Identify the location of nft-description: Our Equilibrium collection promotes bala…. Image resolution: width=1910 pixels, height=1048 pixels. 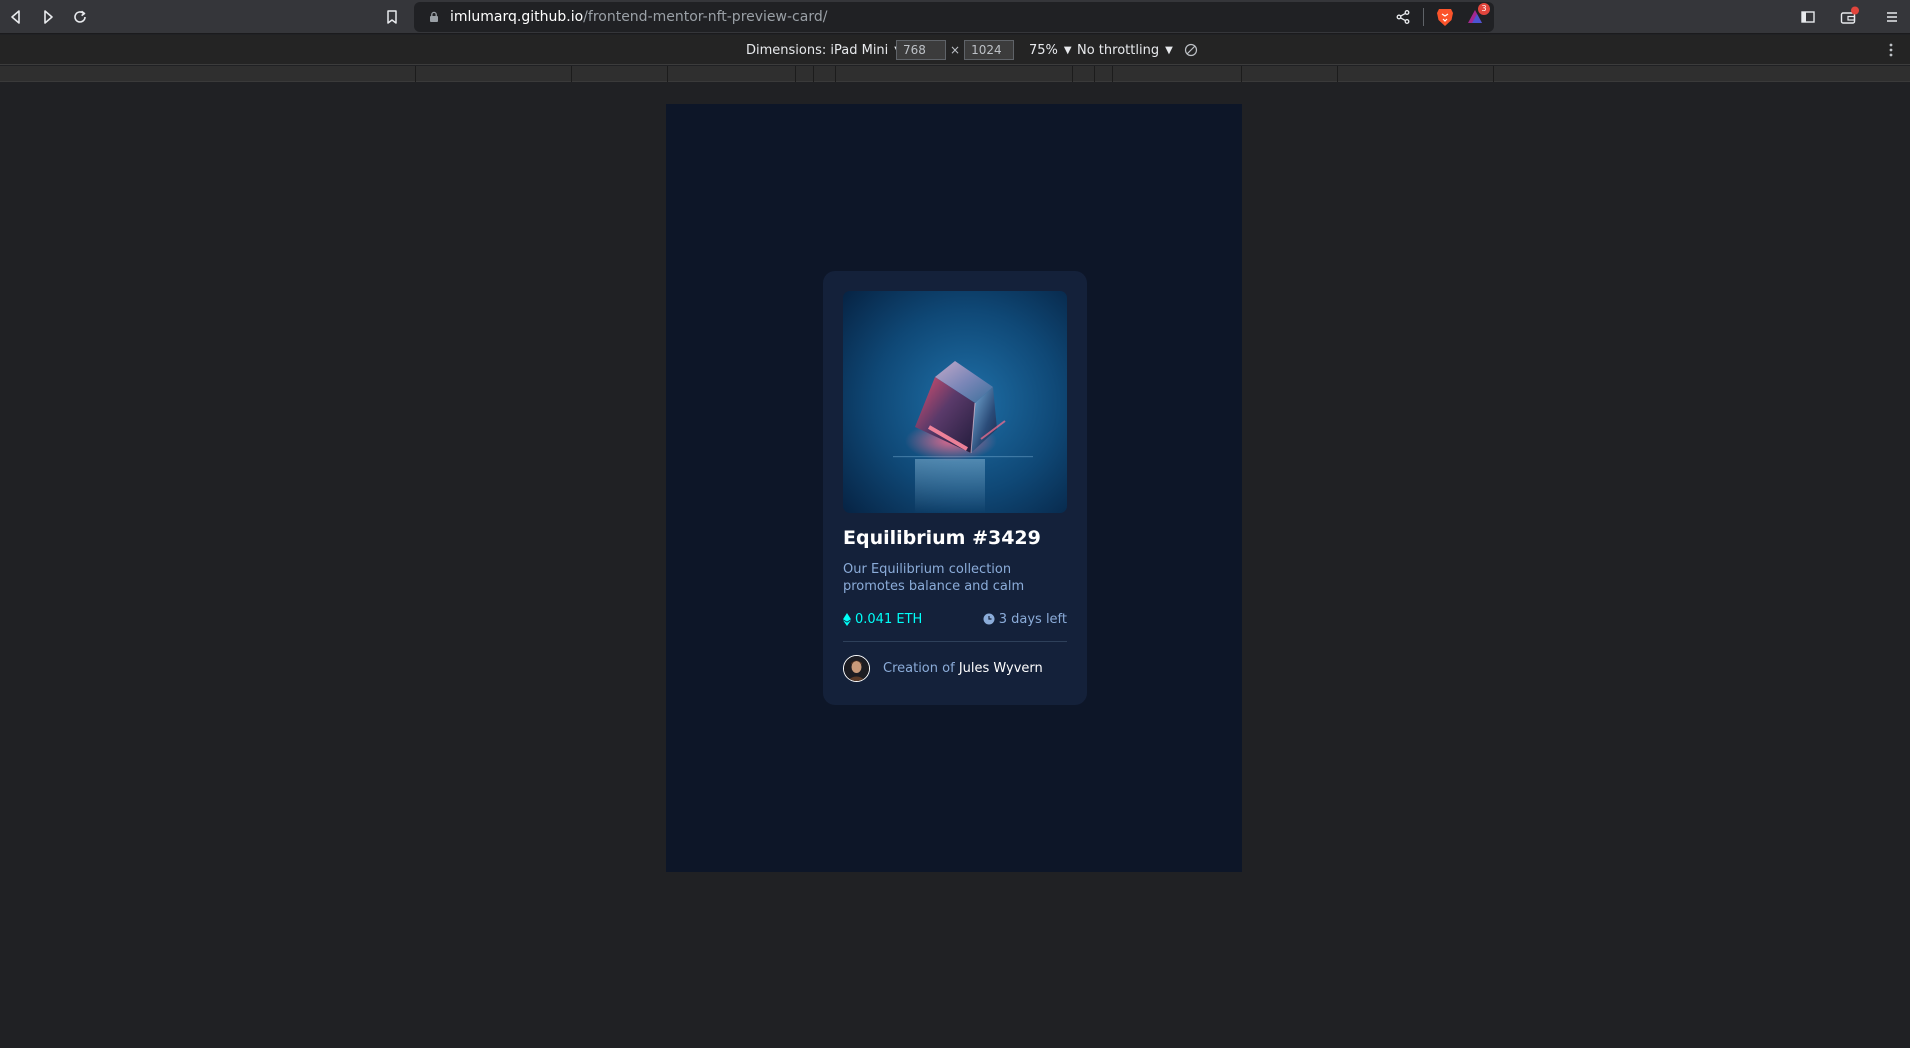
(934, 578).